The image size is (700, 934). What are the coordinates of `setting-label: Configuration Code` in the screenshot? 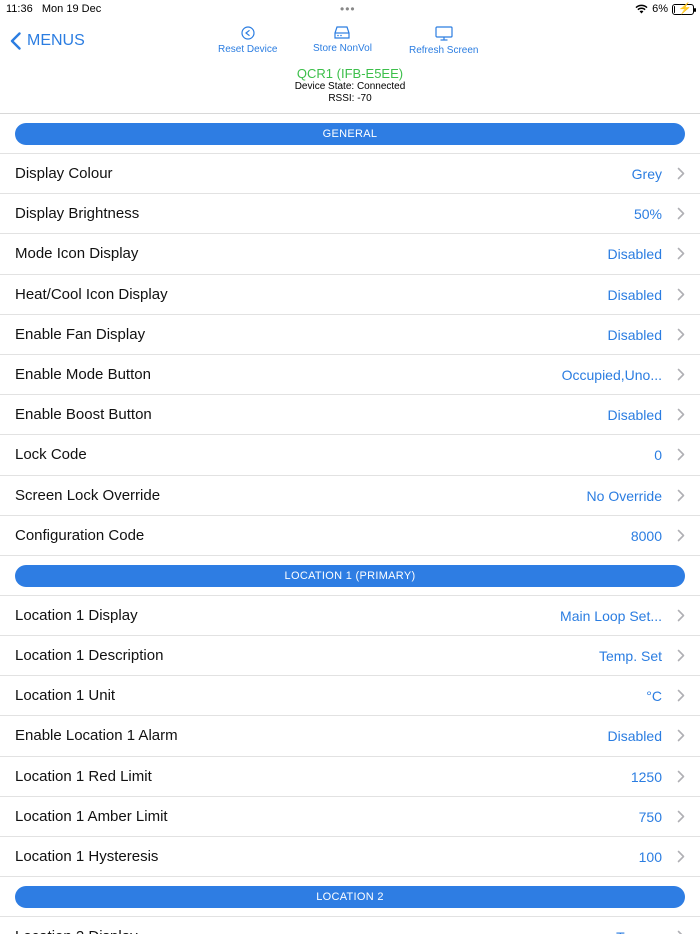 It's located at (80, 535).